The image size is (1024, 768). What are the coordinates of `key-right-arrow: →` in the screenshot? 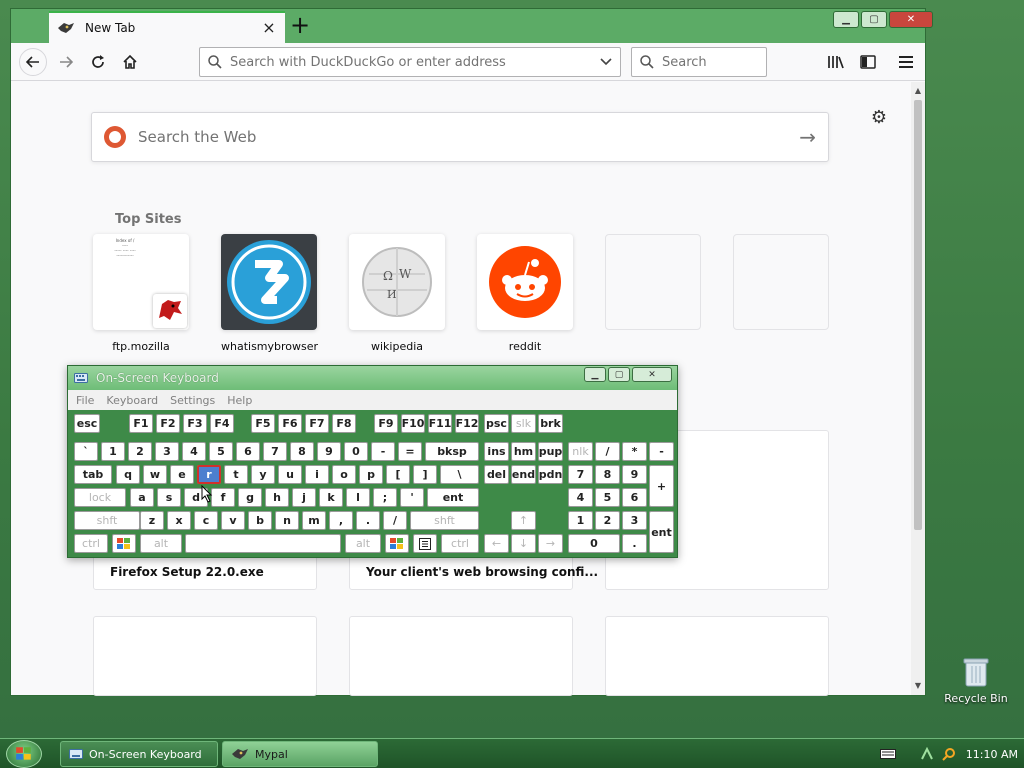 It's located at (550, 543).